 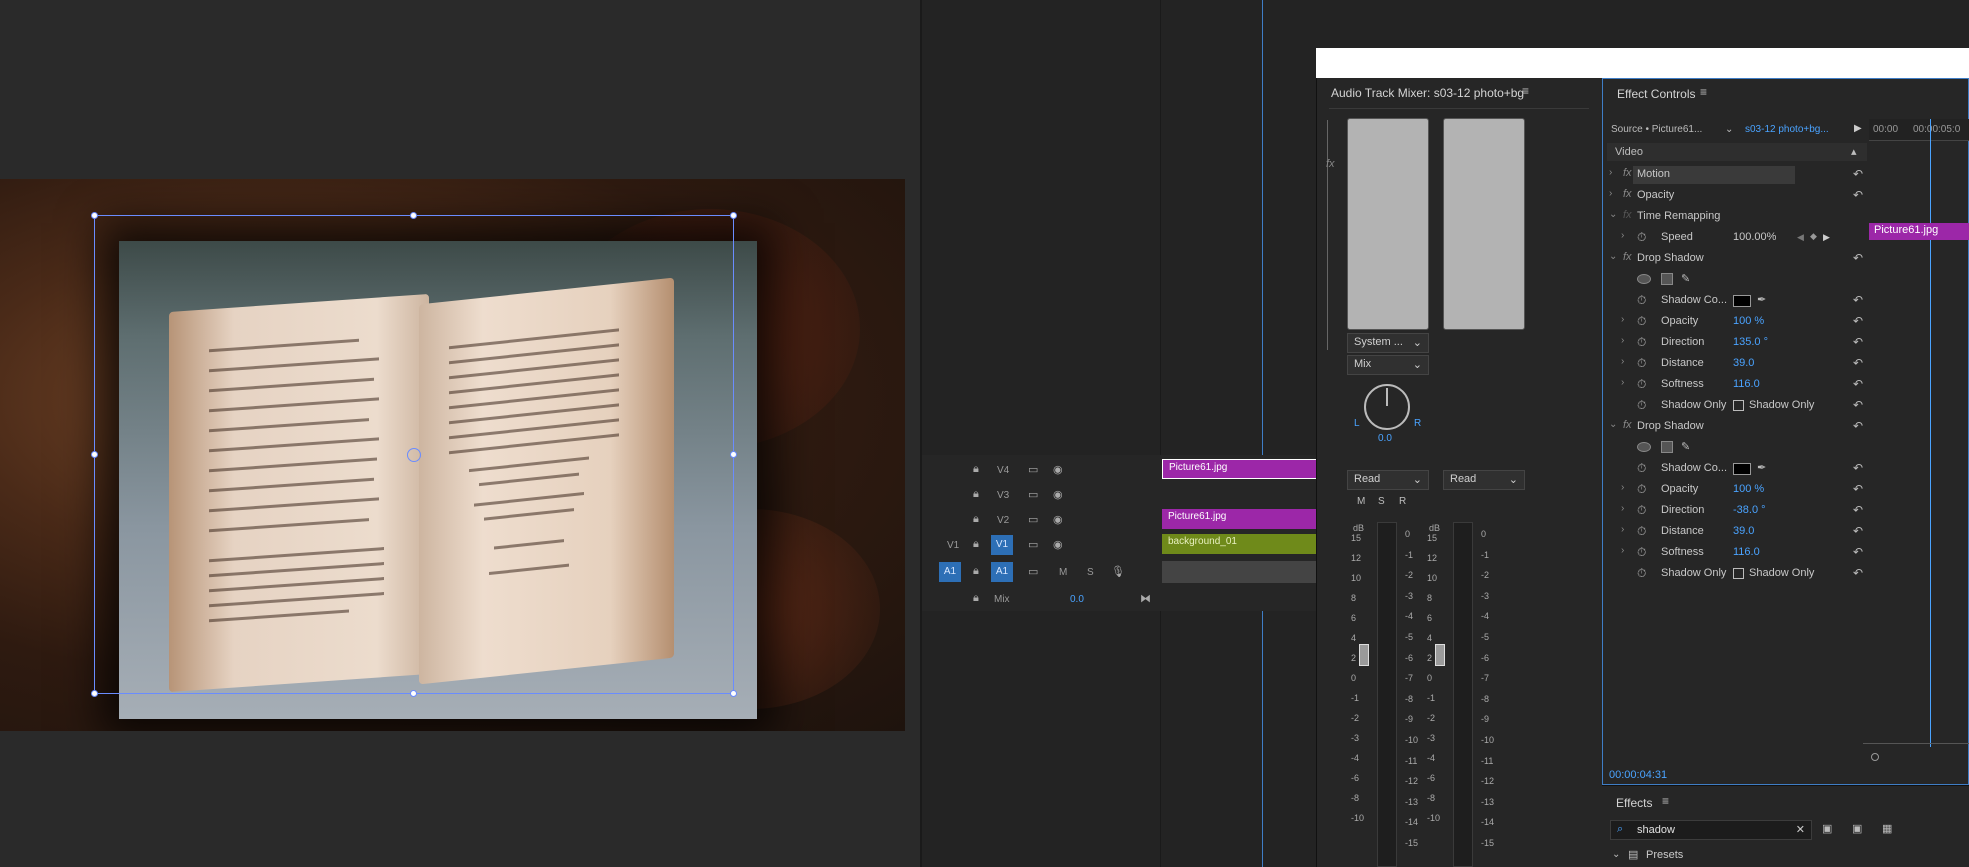 What do you see at coordinates (414, 455) in the screenshot?
I see `anchor-point-icon` at bounding box center [414, 455].